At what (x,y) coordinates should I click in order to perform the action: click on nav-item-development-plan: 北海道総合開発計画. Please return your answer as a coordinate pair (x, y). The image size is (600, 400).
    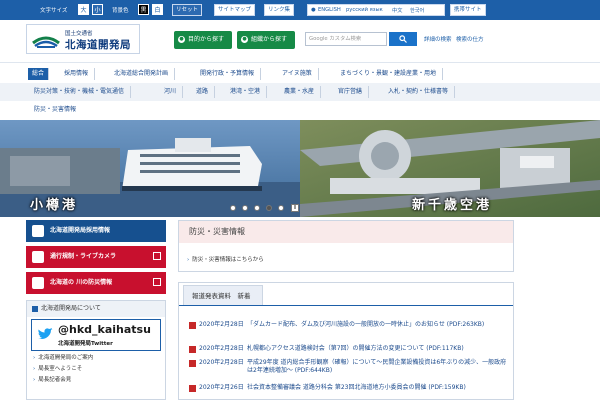
    Looking at the image, I should click on (145, 74).